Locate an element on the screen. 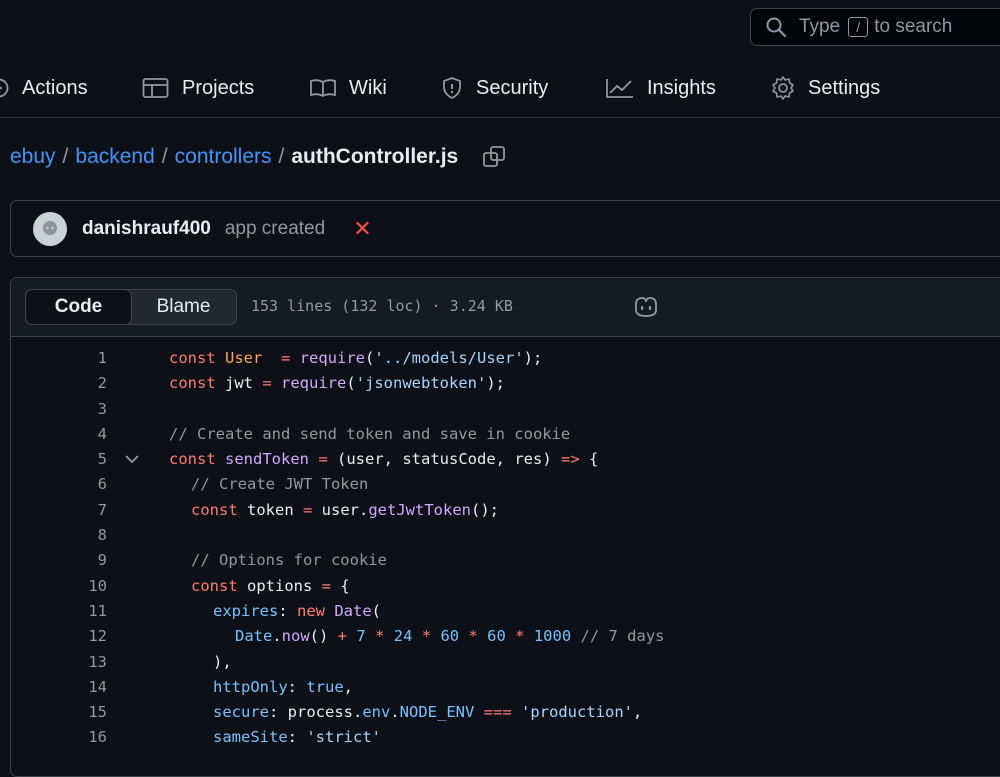  latest-commit-bar: danishrauf400 app created ✕ is located at coordinates (505, 228).